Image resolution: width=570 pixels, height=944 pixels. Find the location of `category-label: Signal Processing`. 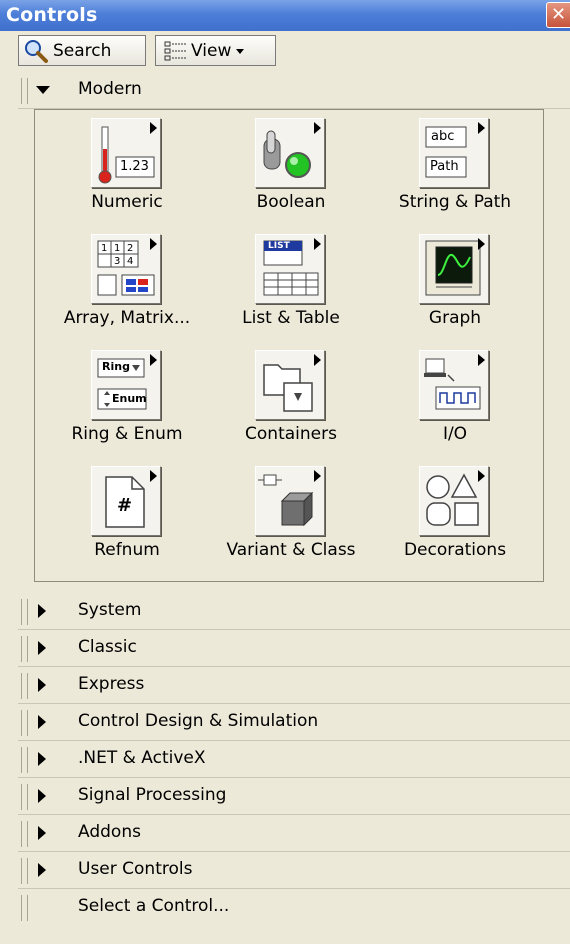

category-label: Signal Processing is located at coordinates (152, 795).